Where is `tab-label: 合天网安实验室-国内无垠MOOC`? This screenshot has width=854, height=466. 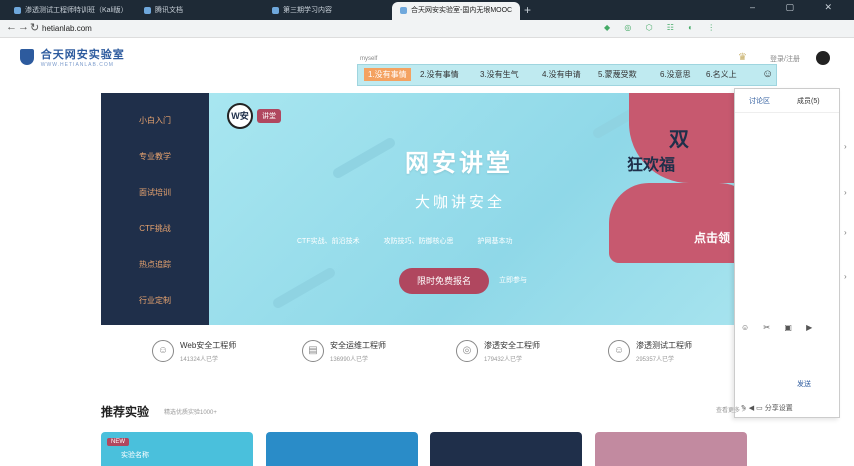
tab-label: 合天网安实验室-国内无垠MOOC is located at coordinates (462, 10).